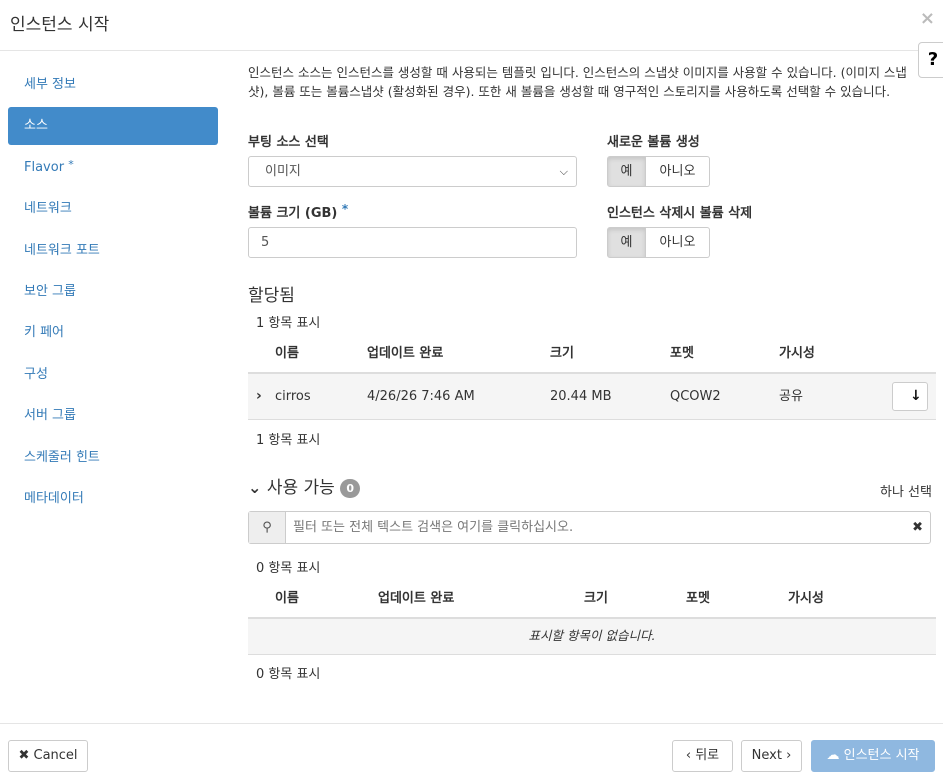  I want to click on back-label: 뒤로, so click(707, 755).